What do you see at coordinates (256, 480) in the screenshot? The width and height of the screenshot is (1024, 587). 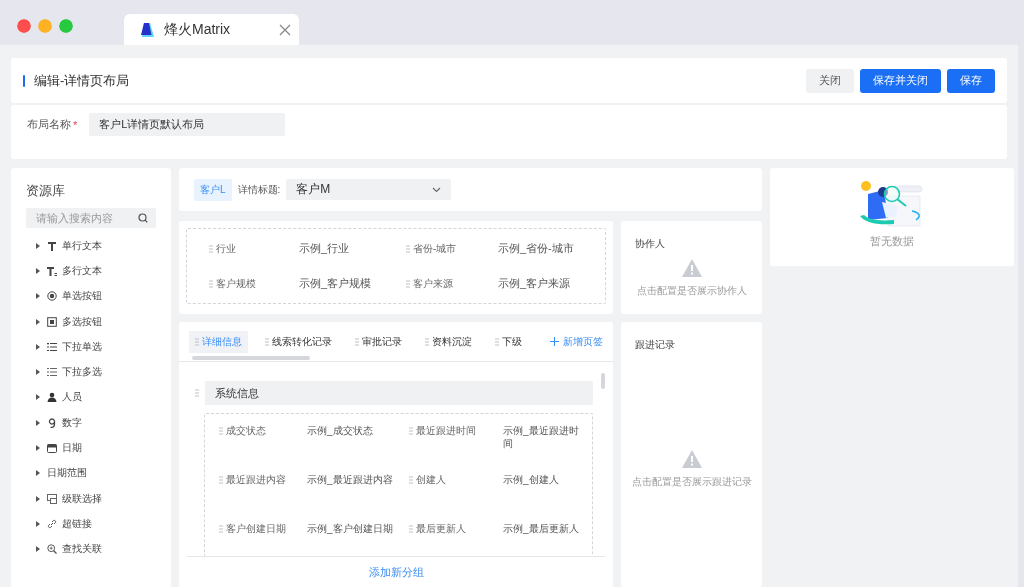 I see `field-label: 最近跟进内容` at bounding box center [256, 480].